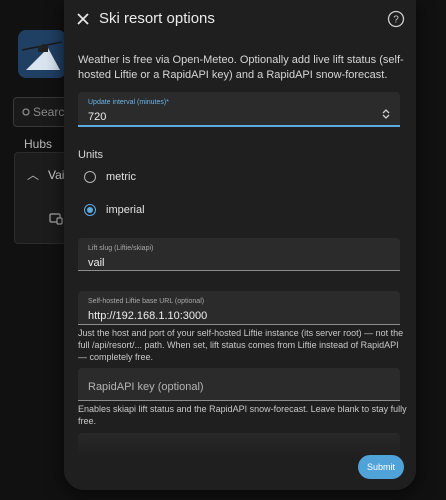 Image resolution: width=446 pixels, height=500 pixels. I want to click on lift-slug-field: Lift slug (Liftie/skiapi) vail, so click(239, 254).